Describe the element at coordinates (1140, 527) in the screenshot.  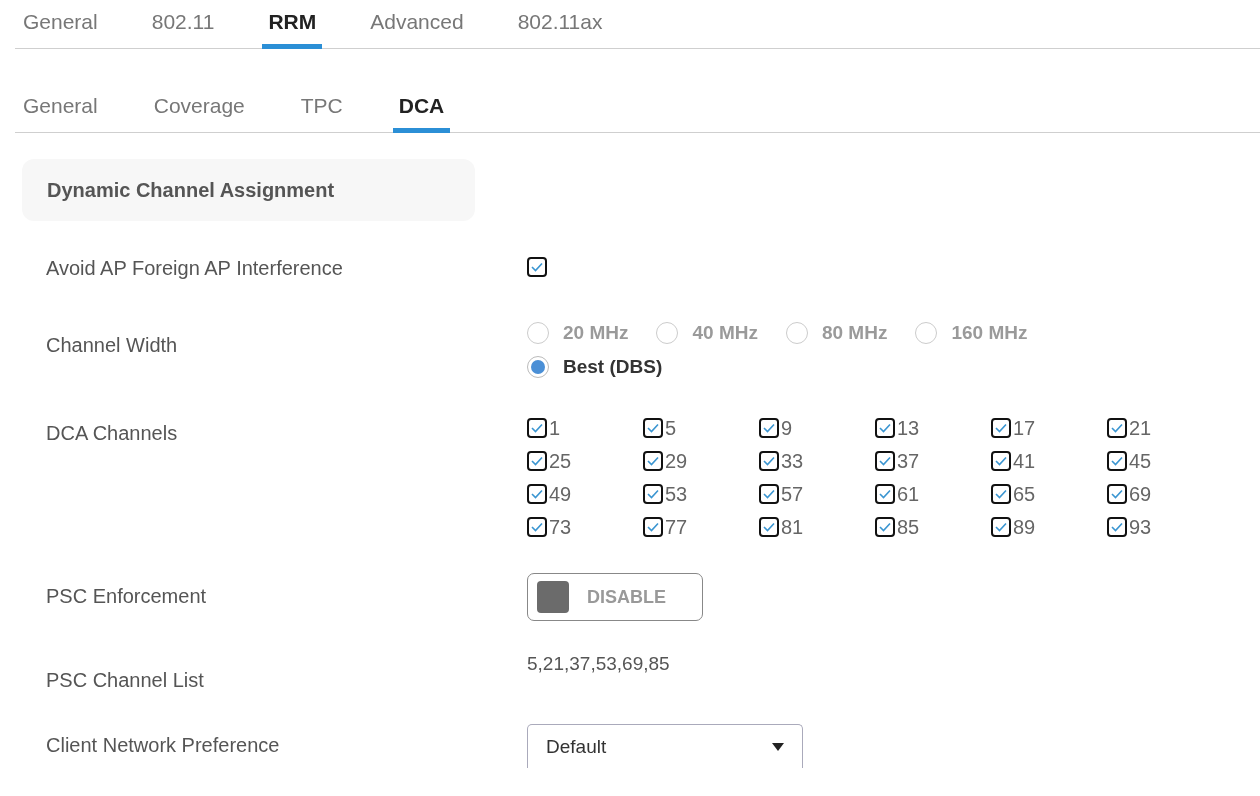
I see `channel-label: 93` at that location.